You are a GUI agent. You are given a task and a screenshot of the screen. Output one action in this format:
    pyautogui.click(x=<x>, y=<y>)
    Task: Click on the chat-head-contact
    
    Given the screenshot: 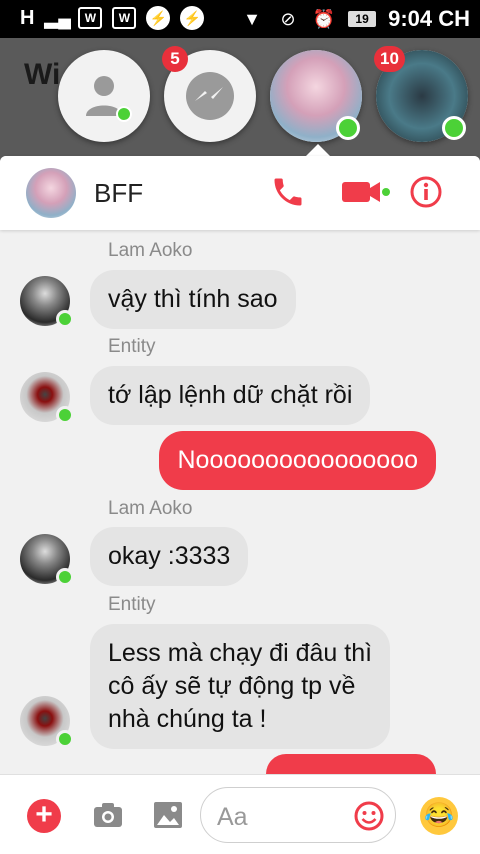 What is the action you would take?
    pyautogui.click(x=104, y=96)
    